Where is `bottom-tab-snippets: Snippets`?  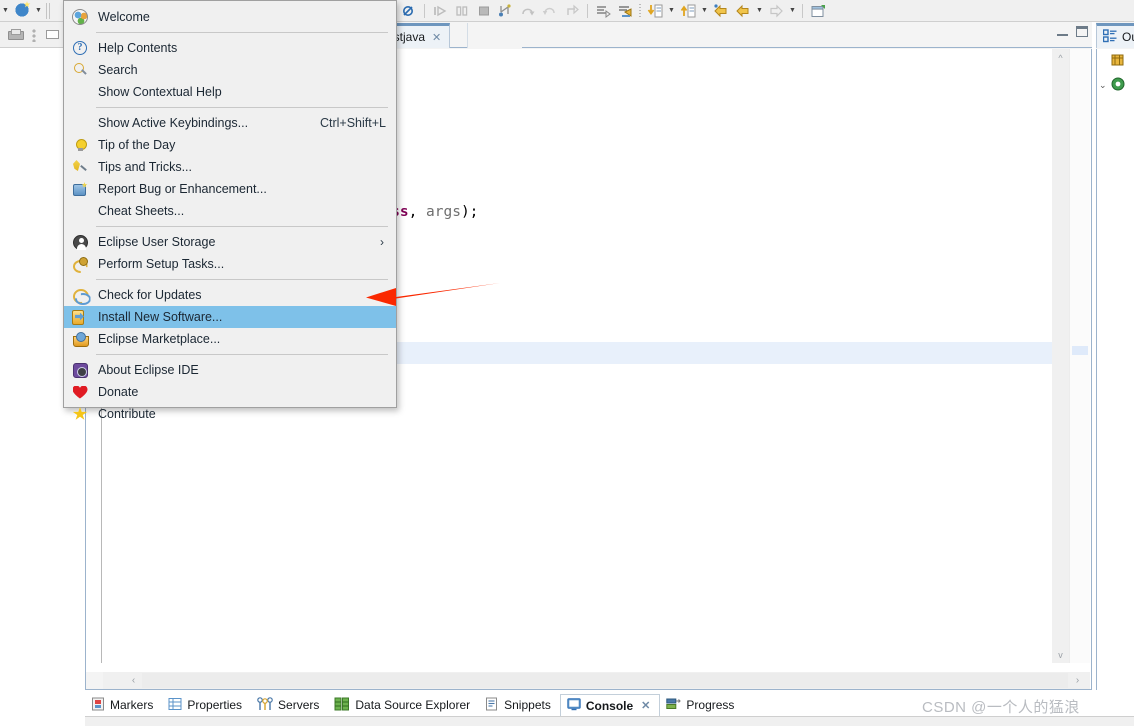
bottom-tab-snippets: Snippets is located at coordinates (519, 705).